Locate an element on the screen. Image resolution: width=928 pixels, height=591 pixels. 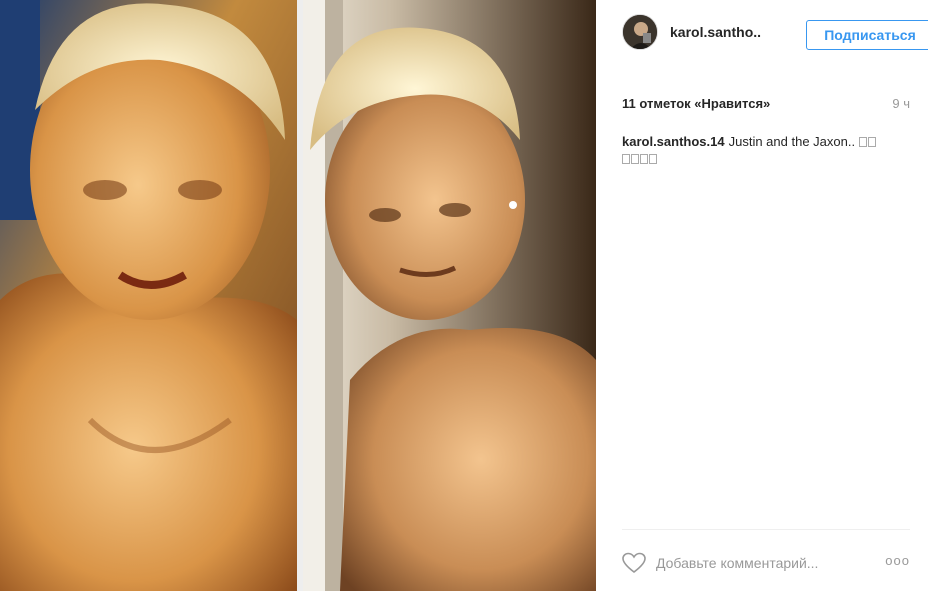
avatar is located at coordinates (640, 32).